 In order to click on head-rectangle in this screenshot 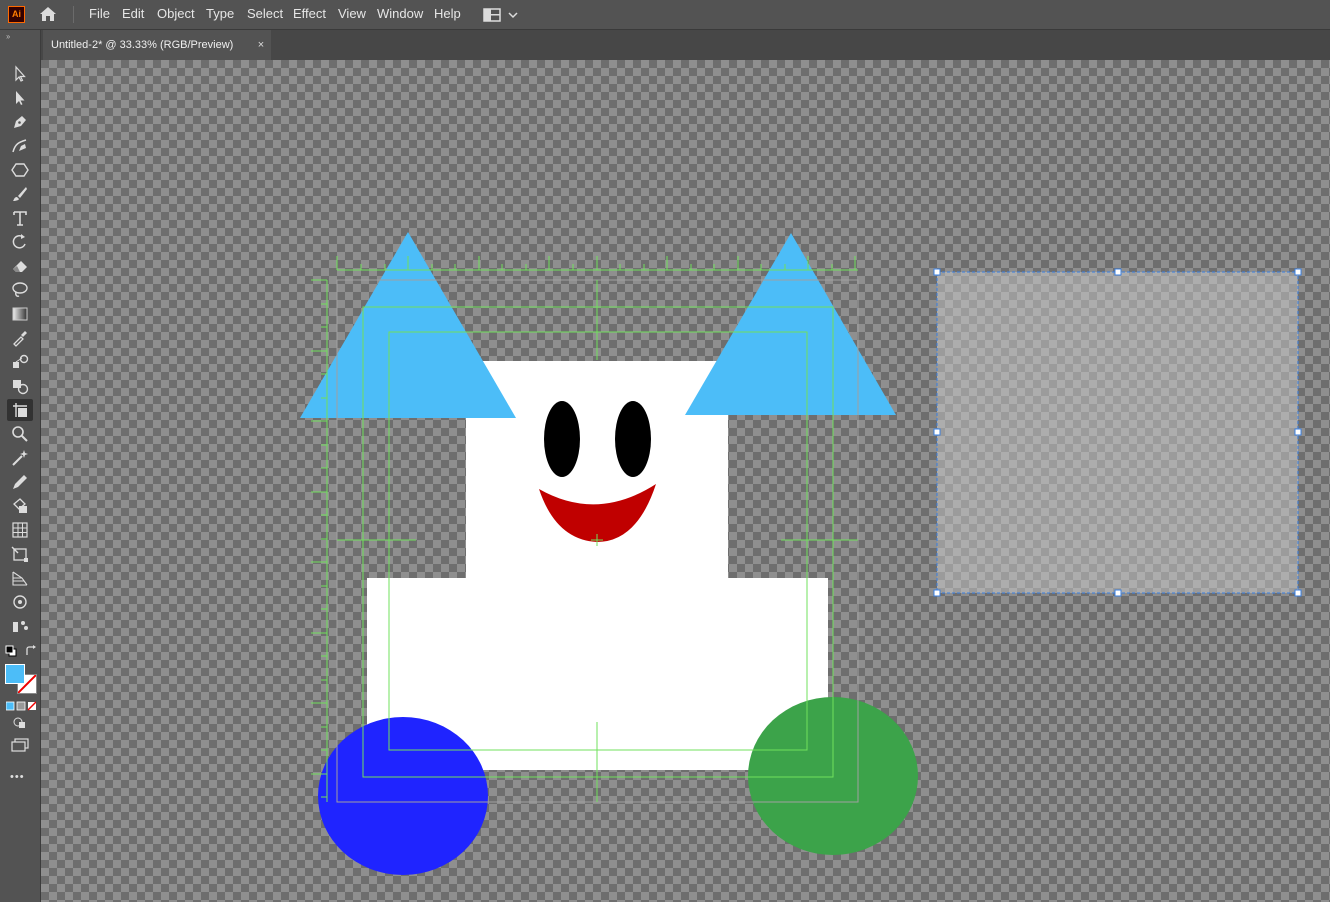, I will do `click(597, 471)`.